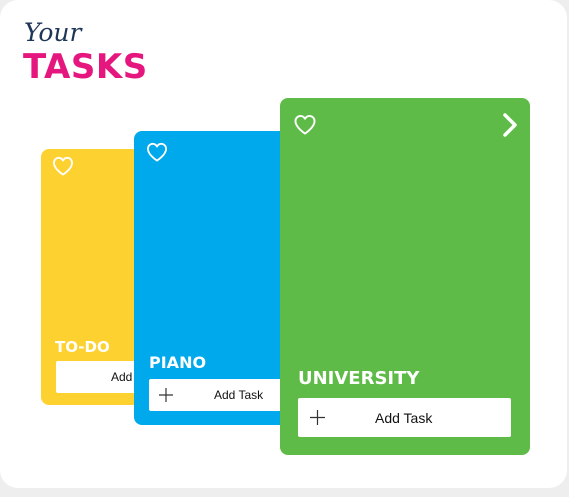 The width and height of the screenshot is (569, 497). I want to click on add-task-label-university: Add Task, so click(404, 418).